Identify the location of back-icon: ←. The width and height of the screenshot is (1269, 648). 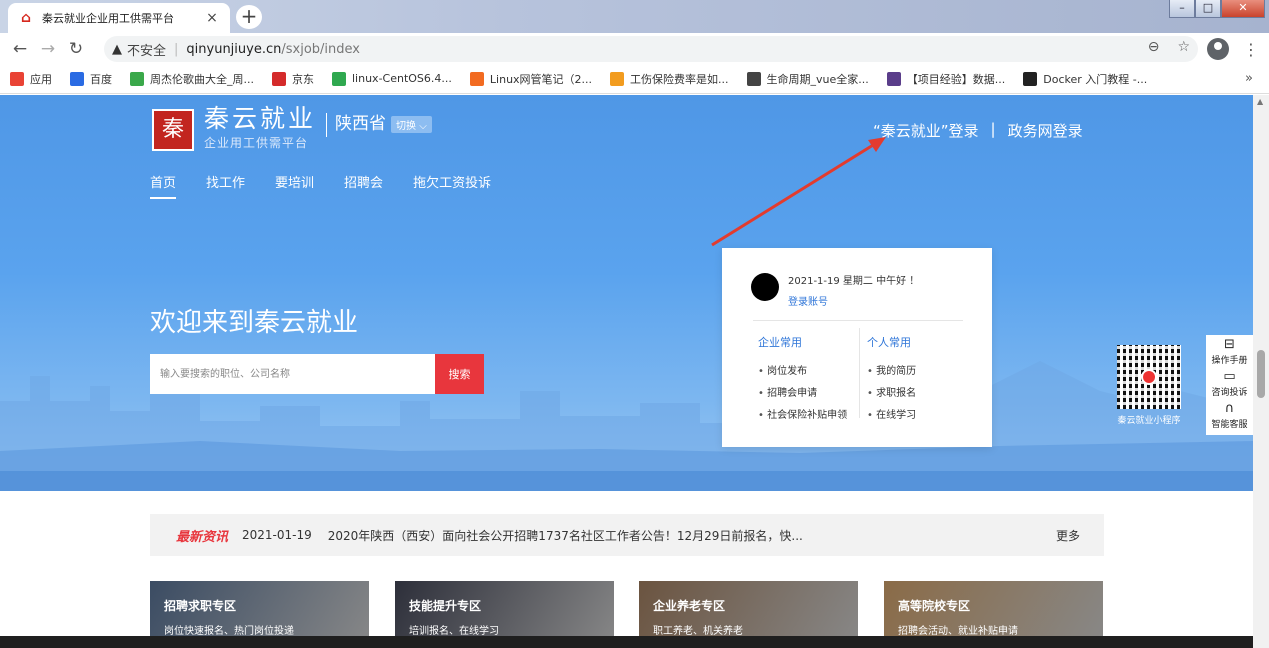
(20, 49).